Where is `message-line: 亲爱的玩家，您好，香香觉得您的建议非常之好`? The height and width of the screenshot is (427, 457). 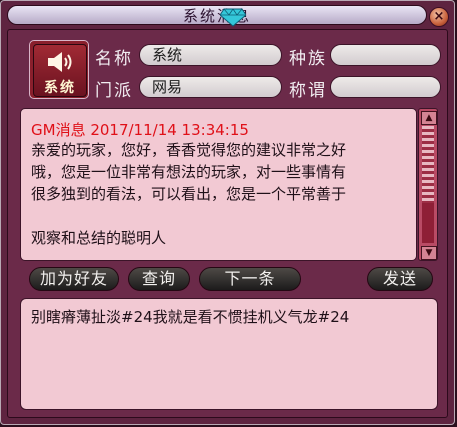 message-line: 亲爱的玩家，您好，香香觉得您的建议非常之好 is located at coordinates (189, 150).